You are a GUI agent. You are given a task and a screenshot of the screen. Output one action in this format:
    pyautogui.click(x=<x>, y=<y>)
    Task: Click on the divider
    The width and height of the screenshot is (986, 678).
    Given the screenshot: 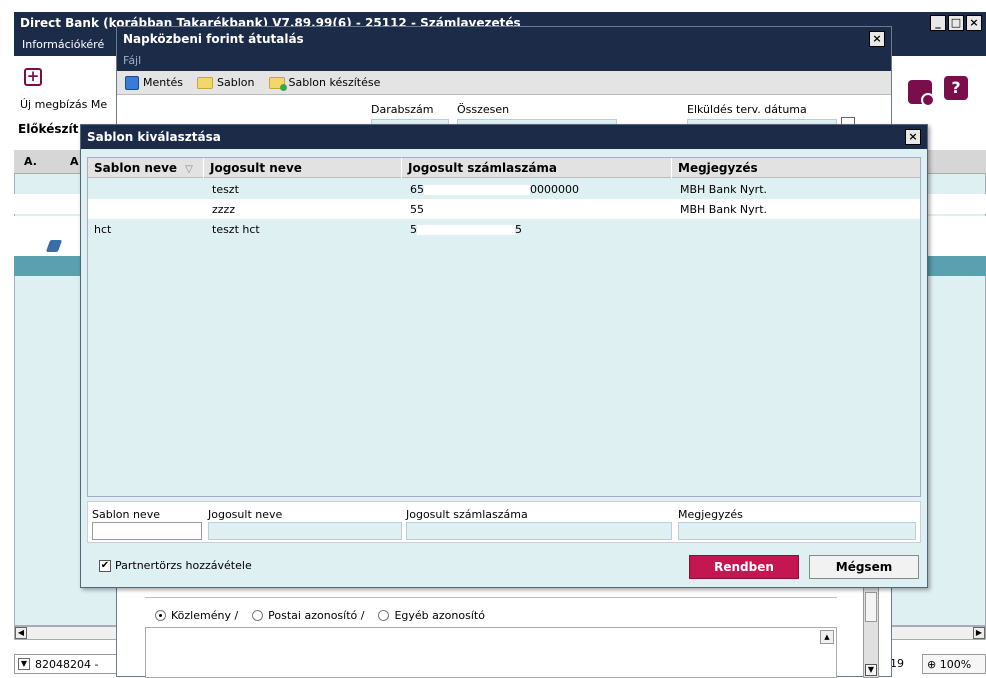 What is the action you would take?
    pyautogui.click(x=491, y=597)
    